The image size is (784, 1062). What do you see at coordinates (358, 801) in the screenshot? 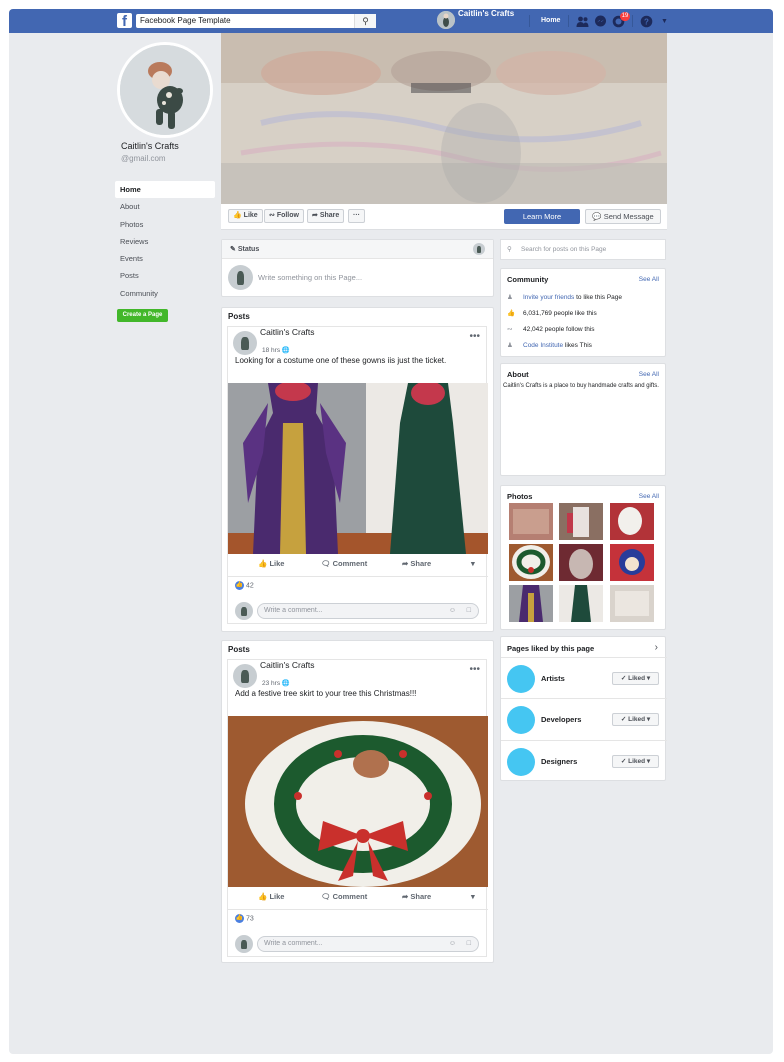
I see `post-image-tree-skirt` at bounding box center [358, 801].